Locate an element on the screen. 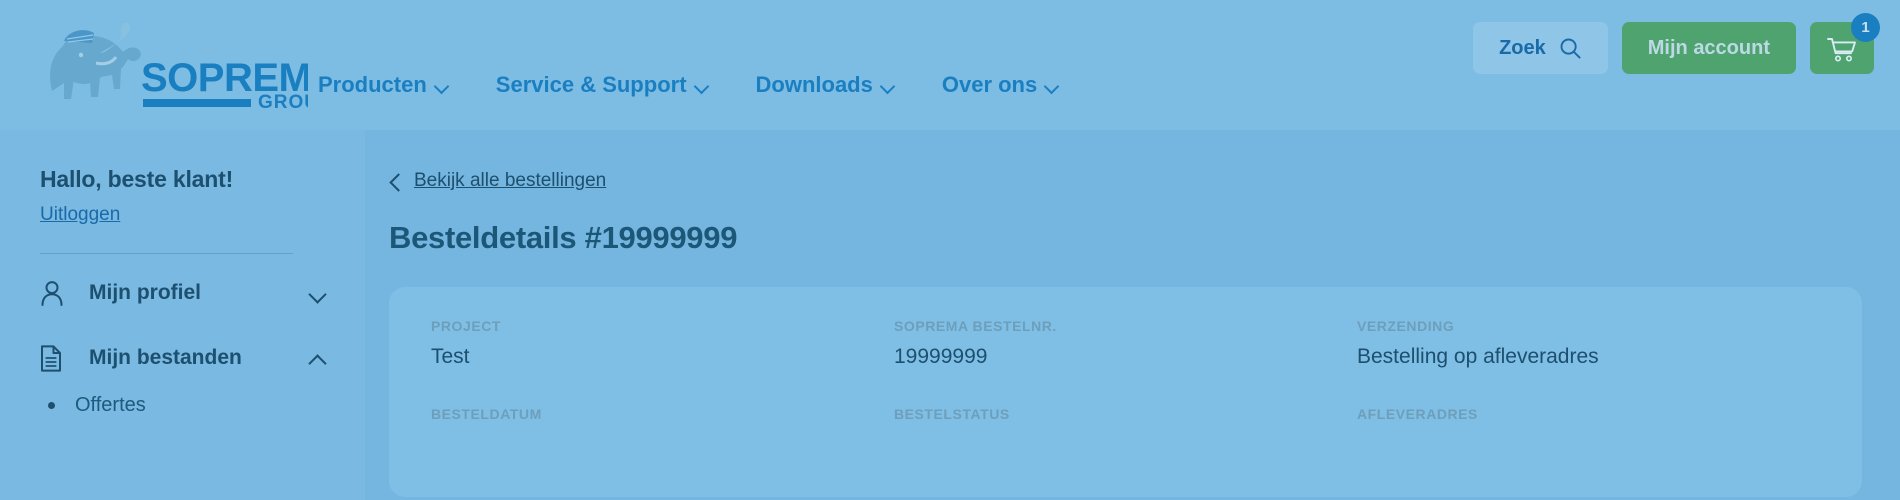  search-icon is located at coordinates (1570, 48).